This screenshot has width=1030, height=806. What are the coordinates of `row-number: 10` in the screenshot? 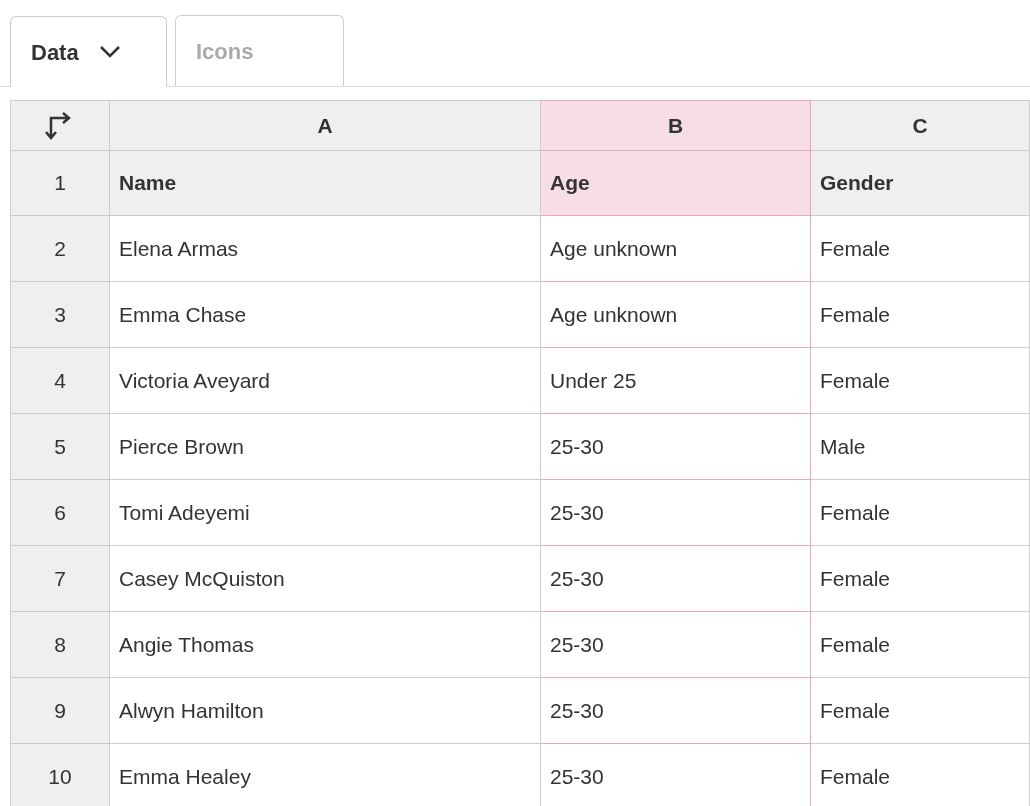 It's located at (60, 775).